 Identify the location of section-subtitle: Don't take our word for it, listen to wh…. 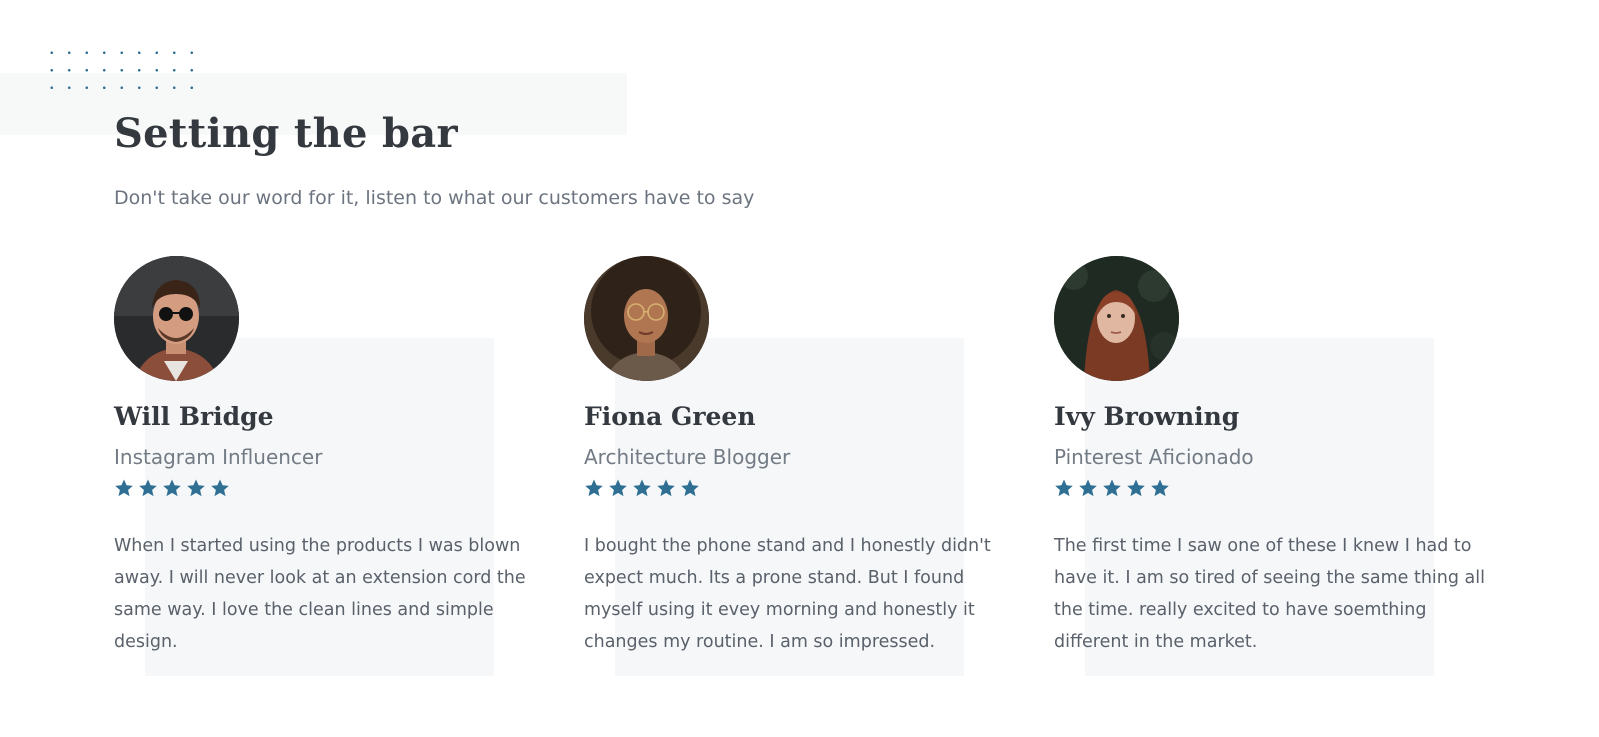
(434, 198).